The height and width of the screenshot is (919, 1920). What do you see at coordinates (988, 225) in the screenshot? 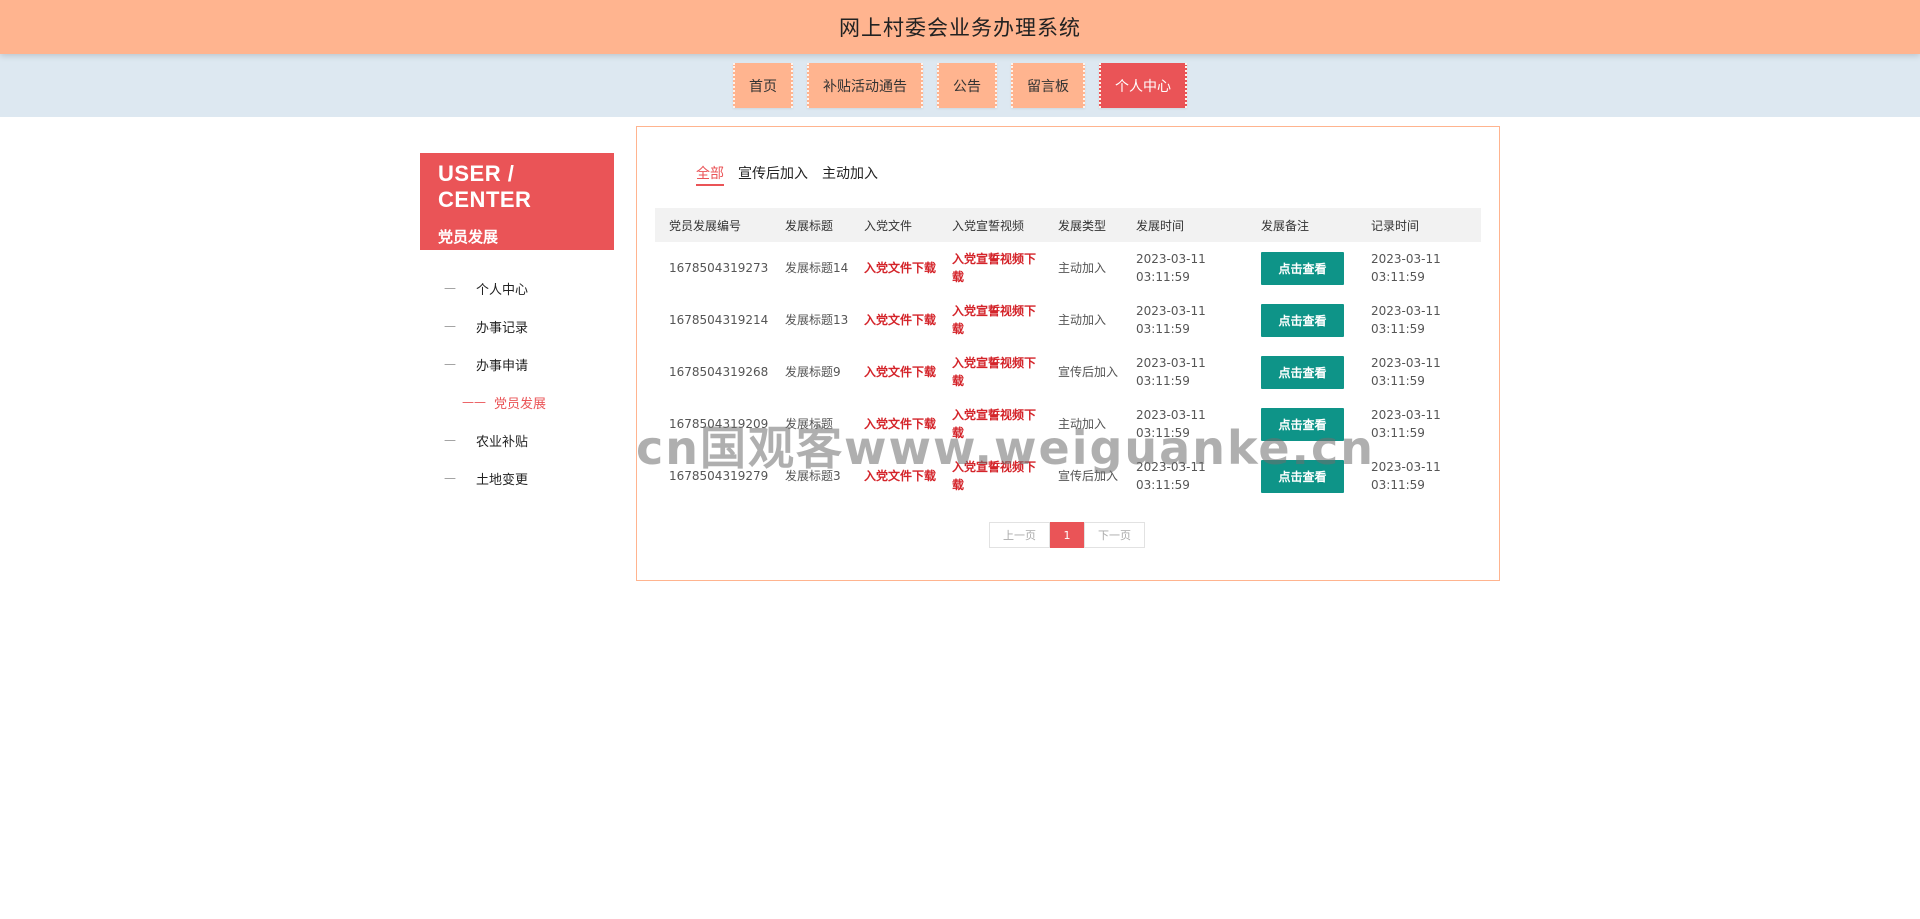
I see `col-video: 入党宣誓视频` at bounding box center [988, 225].